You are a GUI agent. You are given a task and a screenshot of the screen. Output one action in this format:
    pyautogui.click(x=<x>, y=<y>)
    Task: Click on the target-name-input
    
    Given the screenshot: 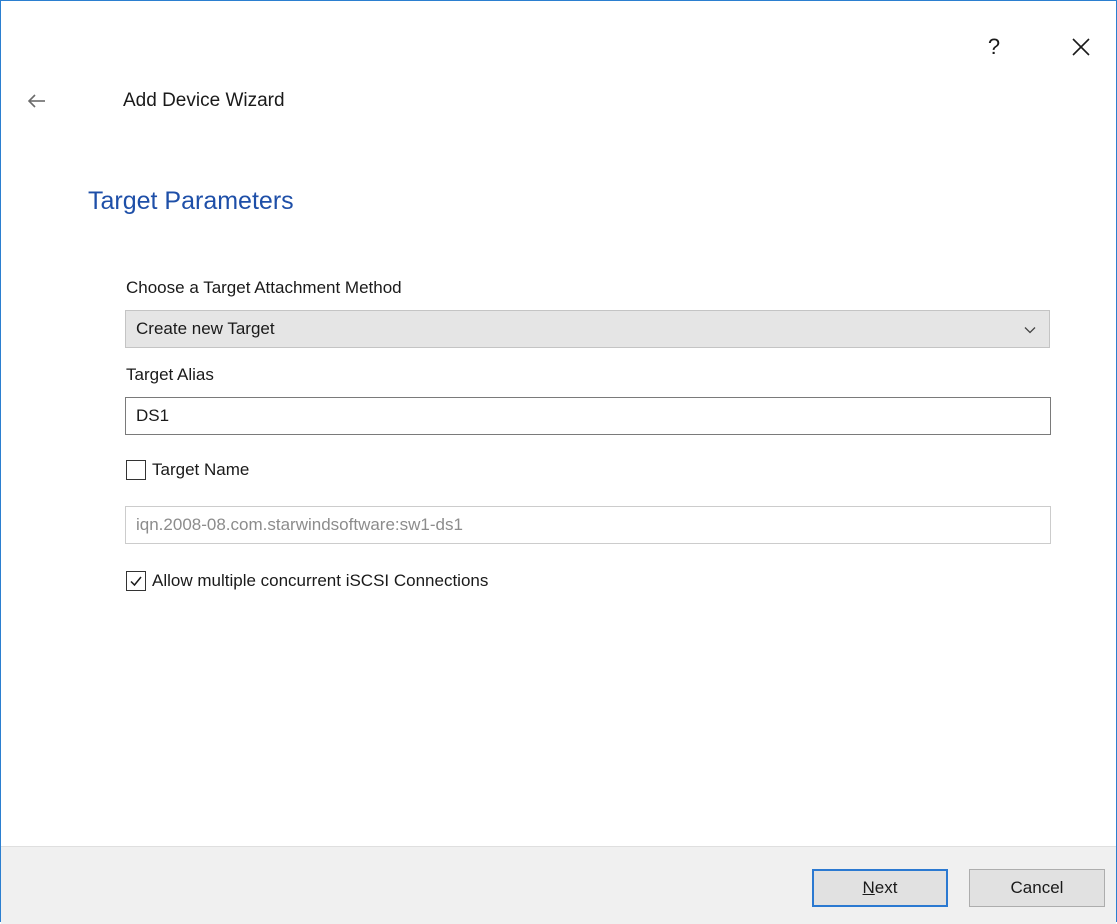 What is the action you would take?
    pyautogui.click(x=588, y=525)
    